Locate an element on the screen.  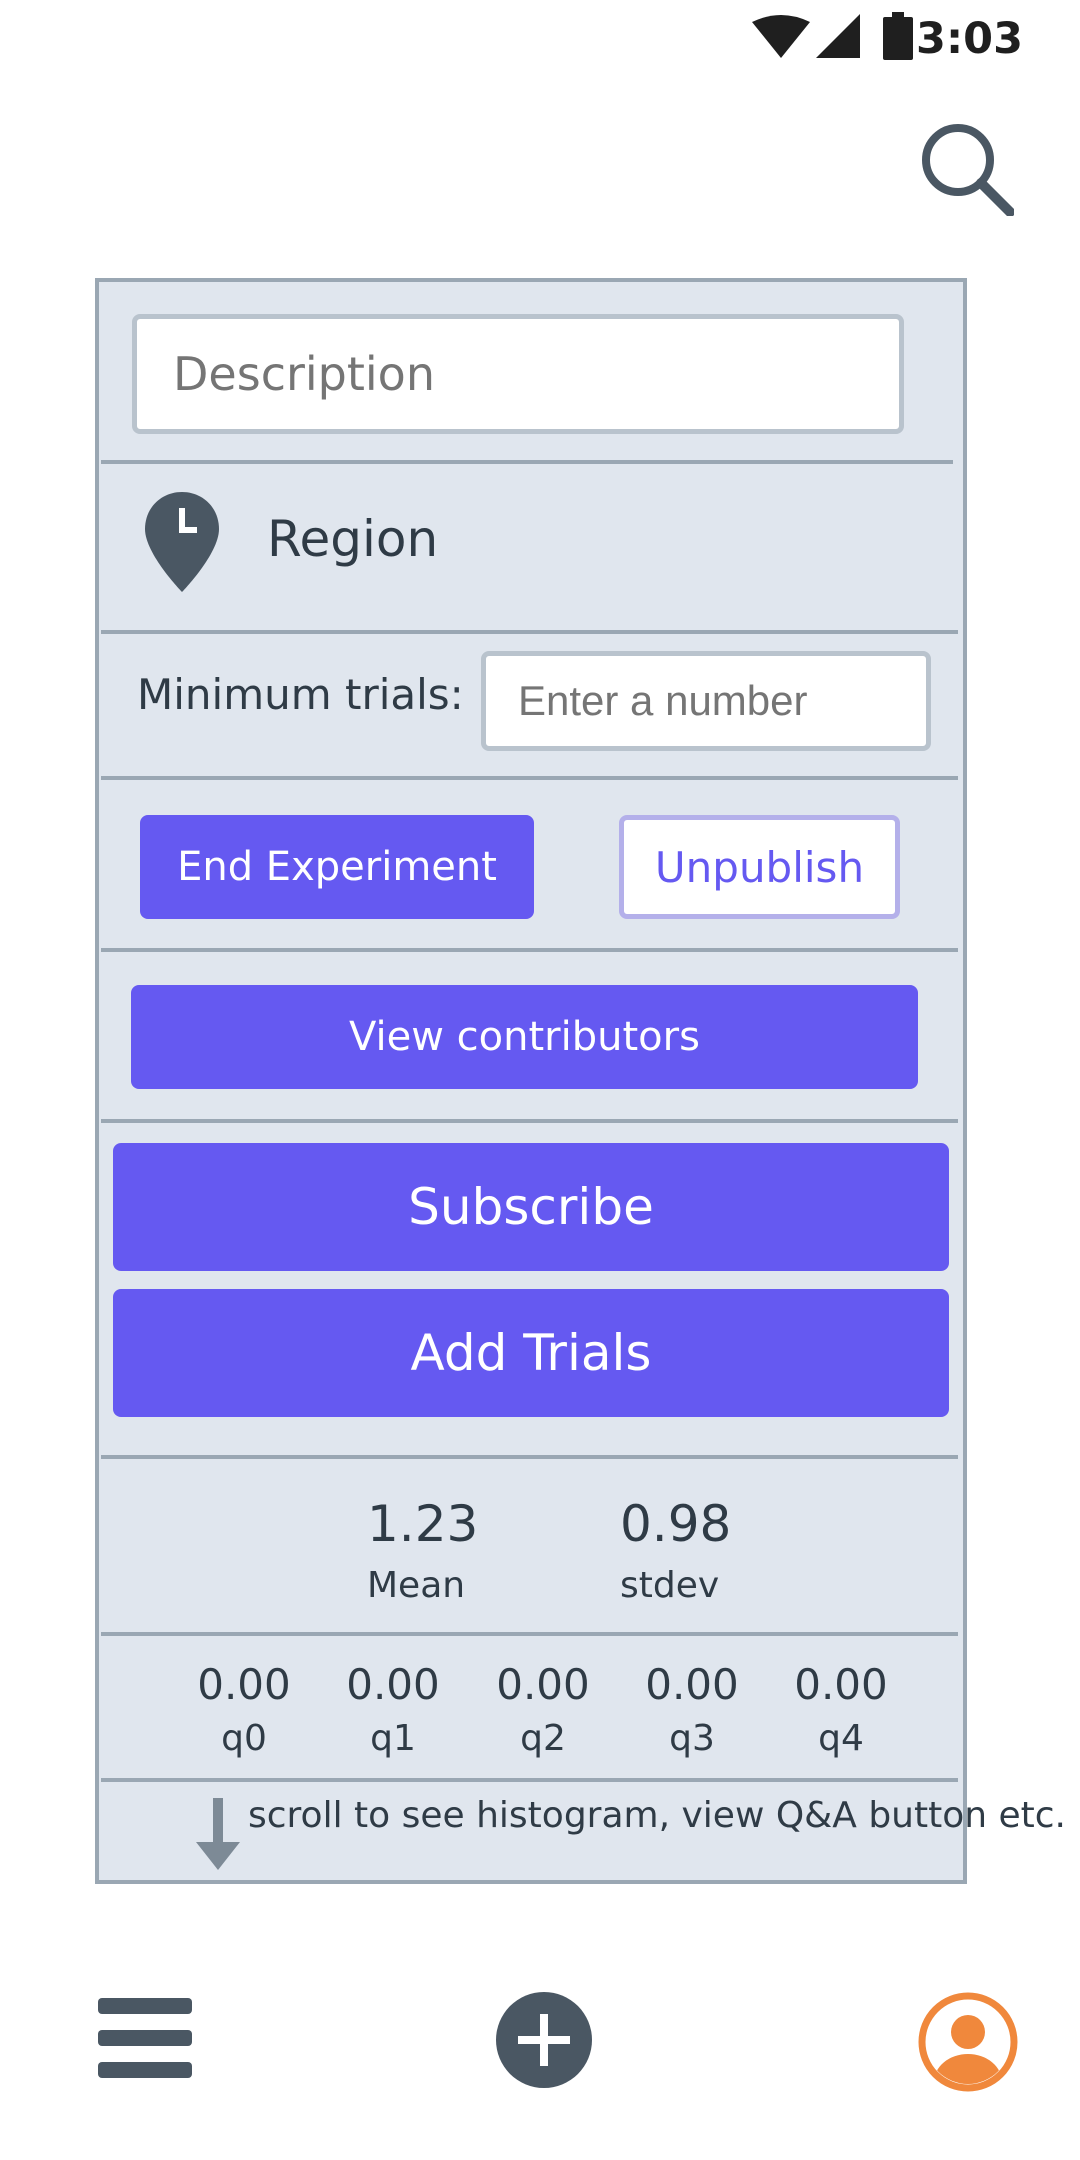
region-selector is located at coordinates (182, 542).